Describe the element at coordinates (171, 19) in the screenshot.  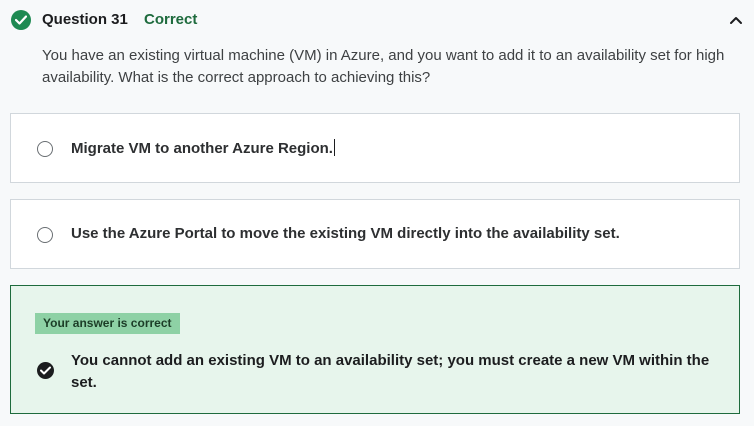
I see `result-status: Correct` at that location.